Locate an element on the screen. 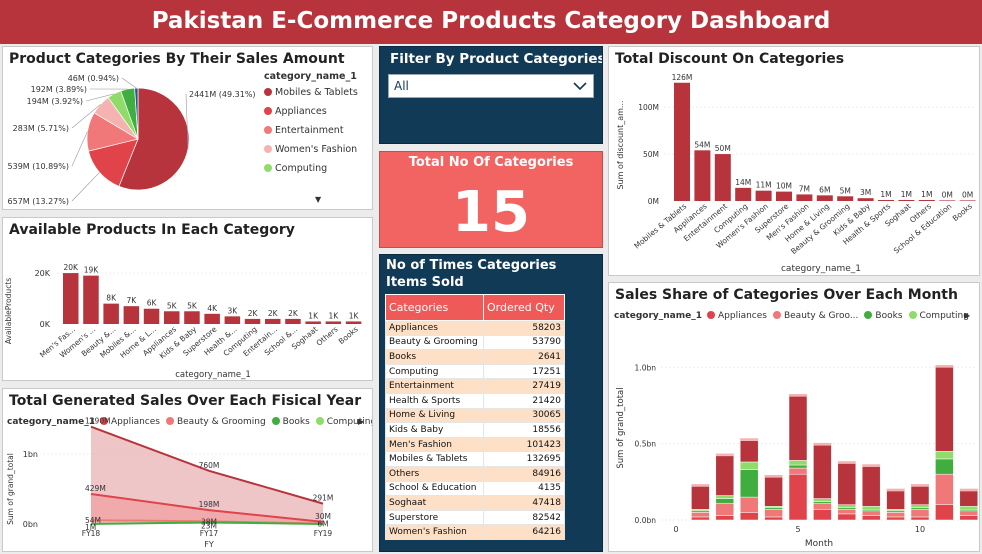 This screenshot has height=554, width=982. table-row: Kids & Baby 18556 is located at coordinates (475, 430).